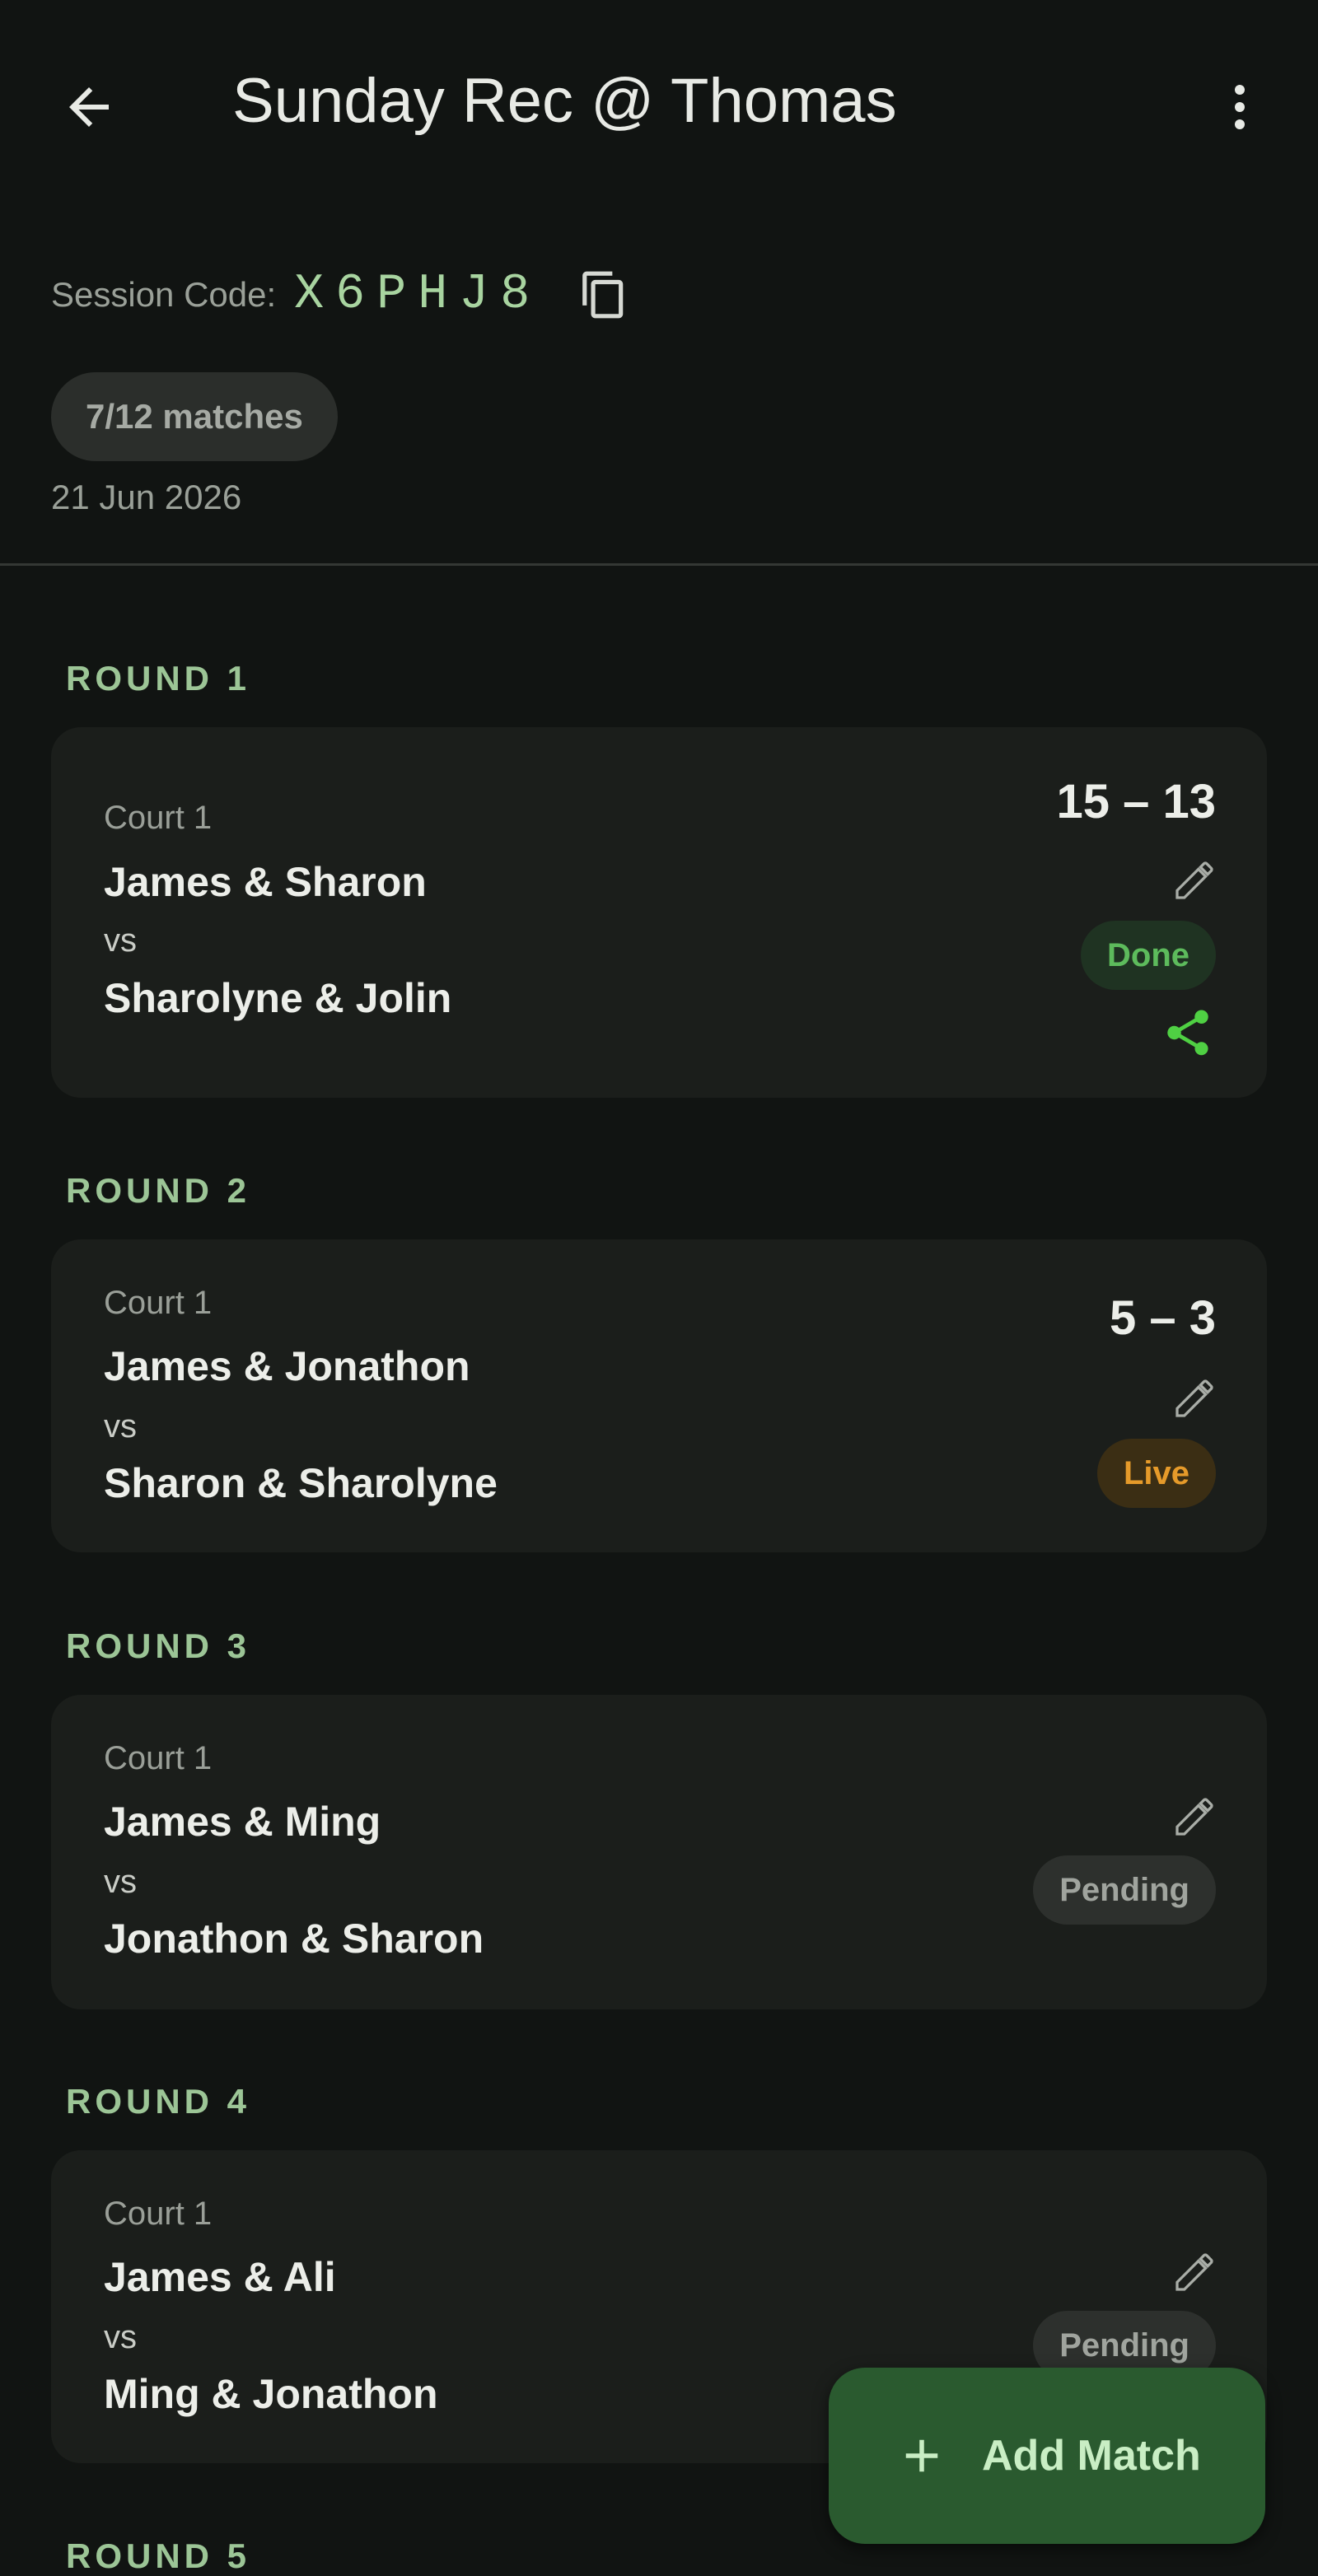  What do you see at coordinates (158, 1645) in the screenshot?
I see `round-heading: ROUND 3` at bounding box center [158, 1645].